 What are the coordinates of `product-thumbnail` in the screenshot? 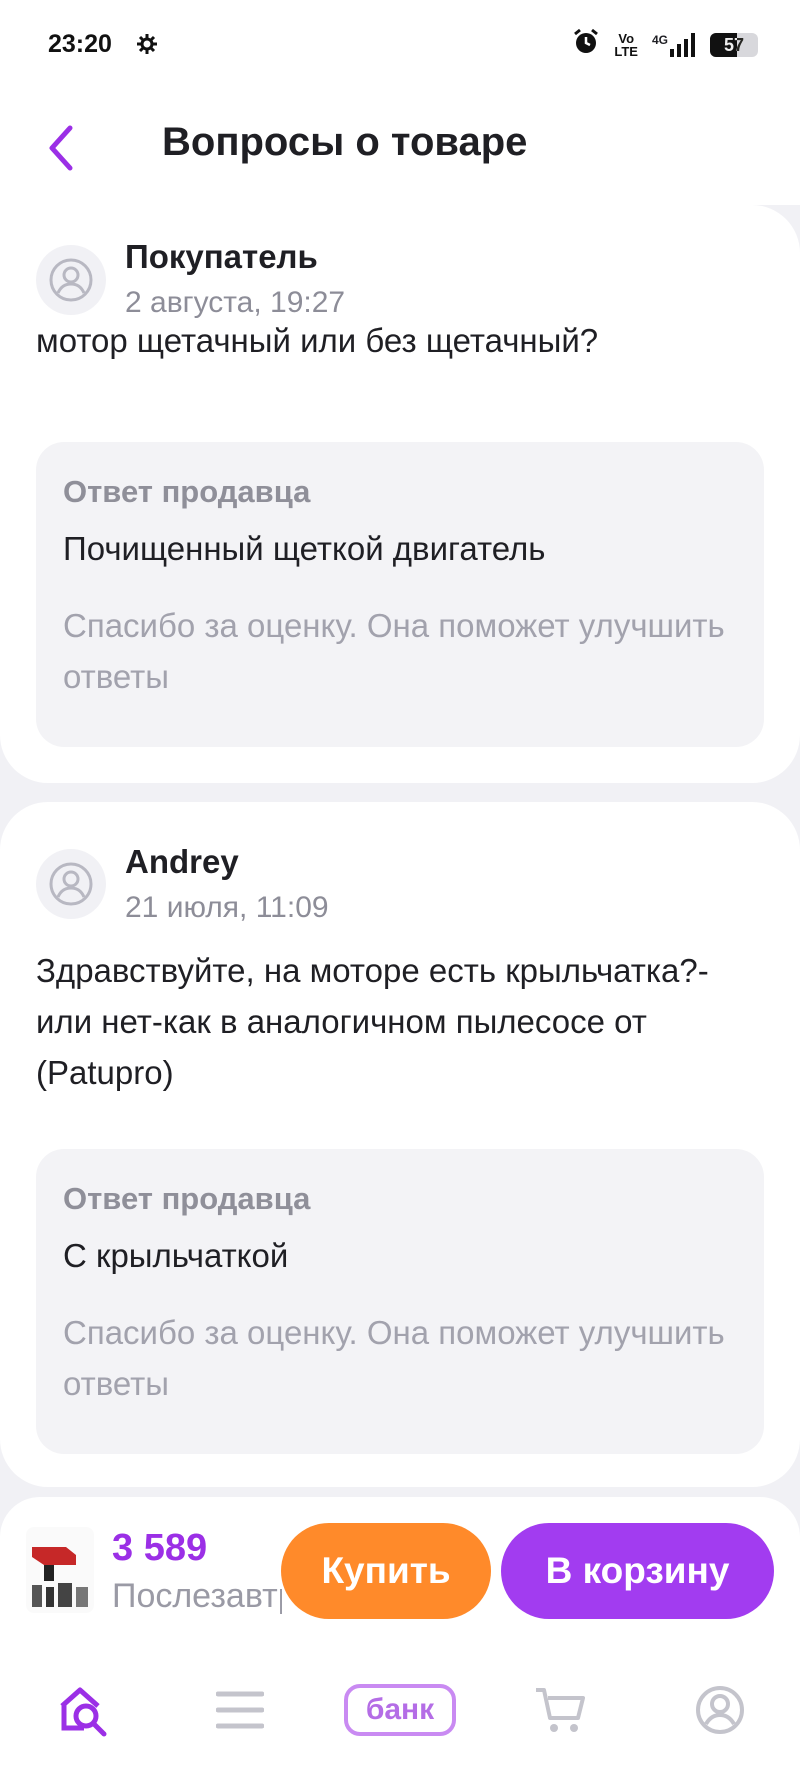 It's located at (60, 1570).